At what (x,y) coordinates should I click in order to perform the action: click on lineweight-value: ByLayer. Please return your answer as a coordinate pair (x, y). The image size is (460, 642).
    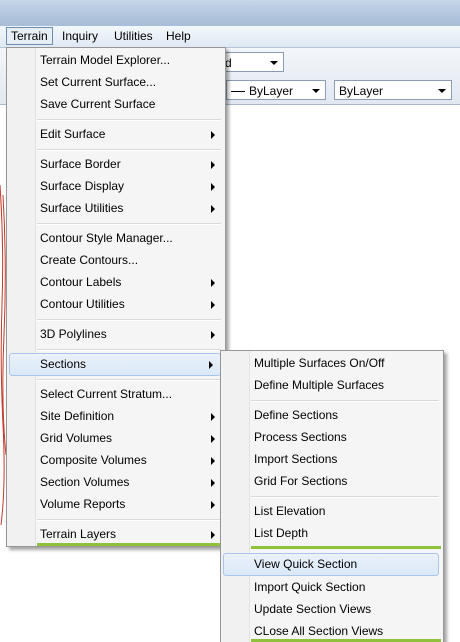
    Looking at the image, I should click on (361, 91).